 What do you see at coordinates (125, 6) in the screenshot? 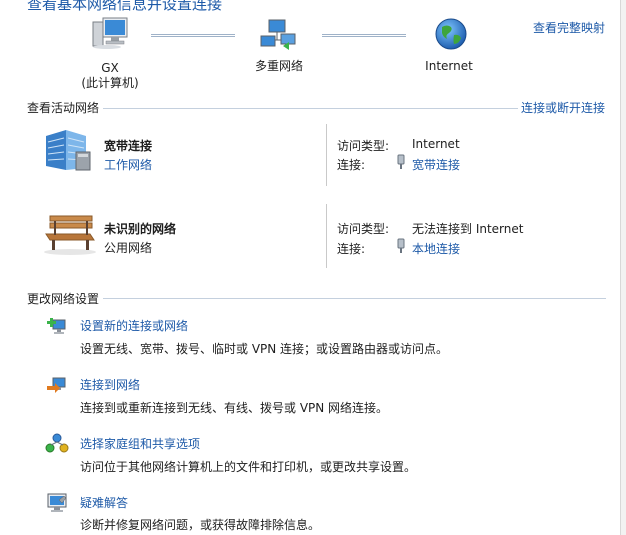
I see `page-title: 查看基本网络信息并设置连接` at bounding box center [125, 6].